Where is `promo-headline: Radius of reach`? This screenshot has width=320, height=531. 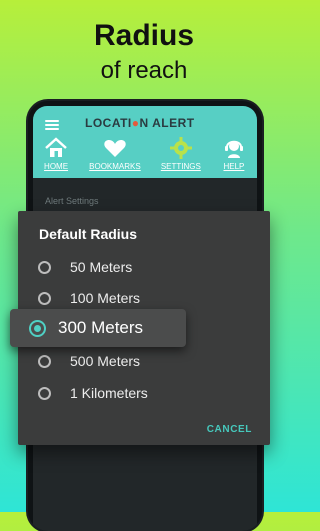
promo-headline: Radius of reach is located at coordinates (144, 52).